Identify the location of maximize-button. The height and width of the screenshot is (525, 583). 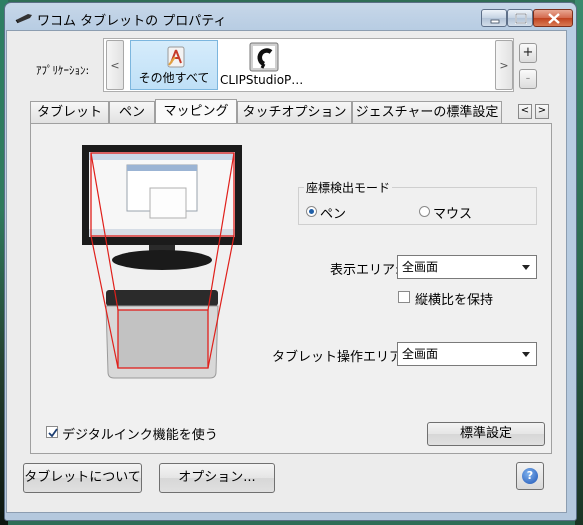
(520, 18).